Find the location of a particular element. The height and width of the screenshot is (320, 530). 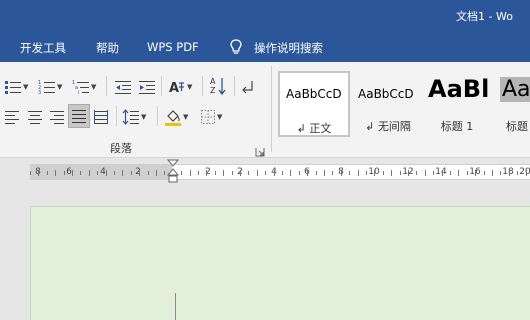

justify-button is located at coordinates (79, 116).